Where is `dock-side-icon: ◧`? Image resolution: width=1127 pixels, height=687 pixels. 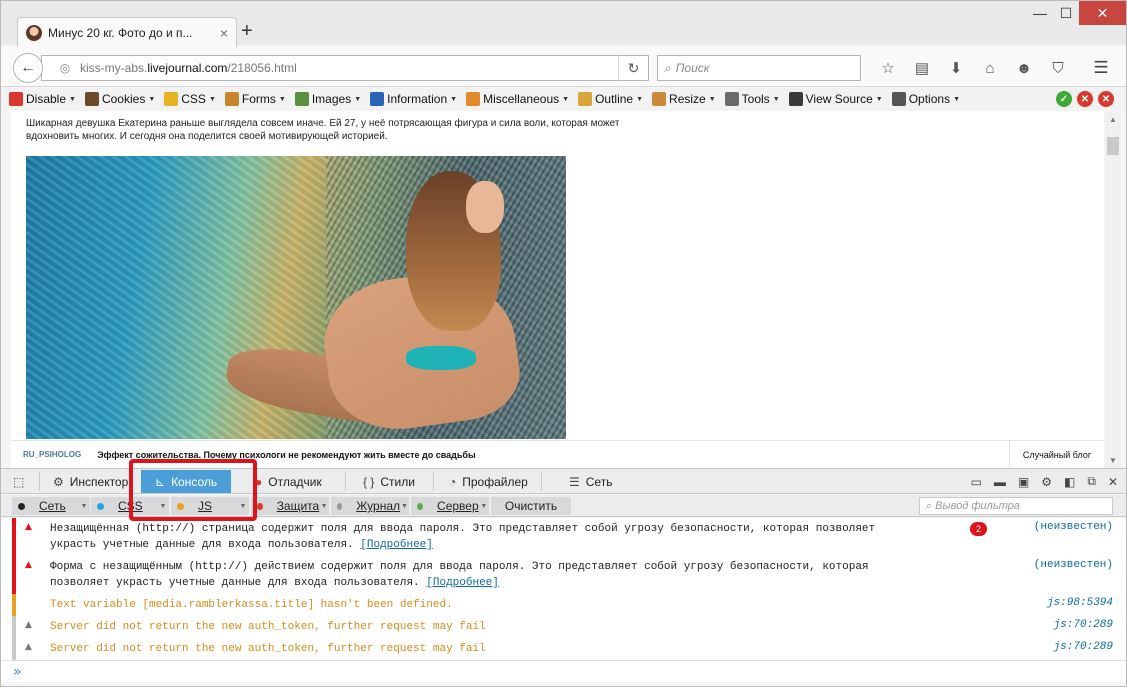 dock-side-icon: ◧ is located at coordinates (1069, 482).